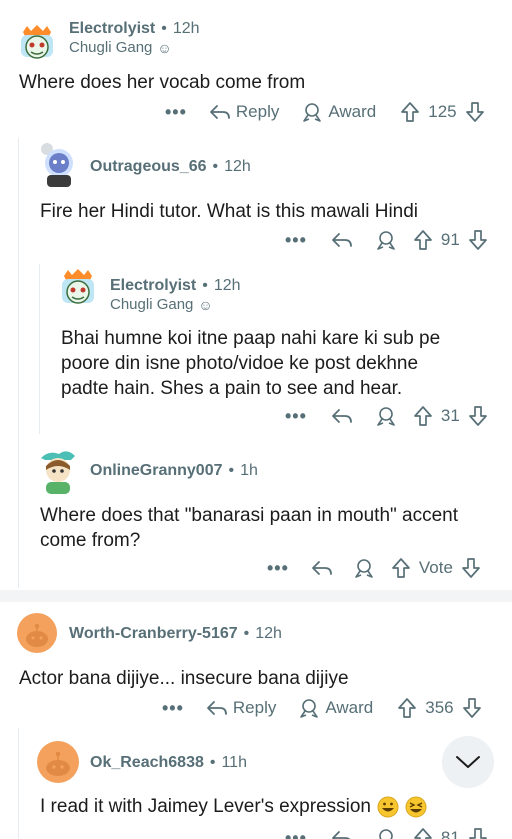  What do you see at coordinates (439, 707) in the screenshot?
I see `vote-count: 356` at bounding box center [439, 707].